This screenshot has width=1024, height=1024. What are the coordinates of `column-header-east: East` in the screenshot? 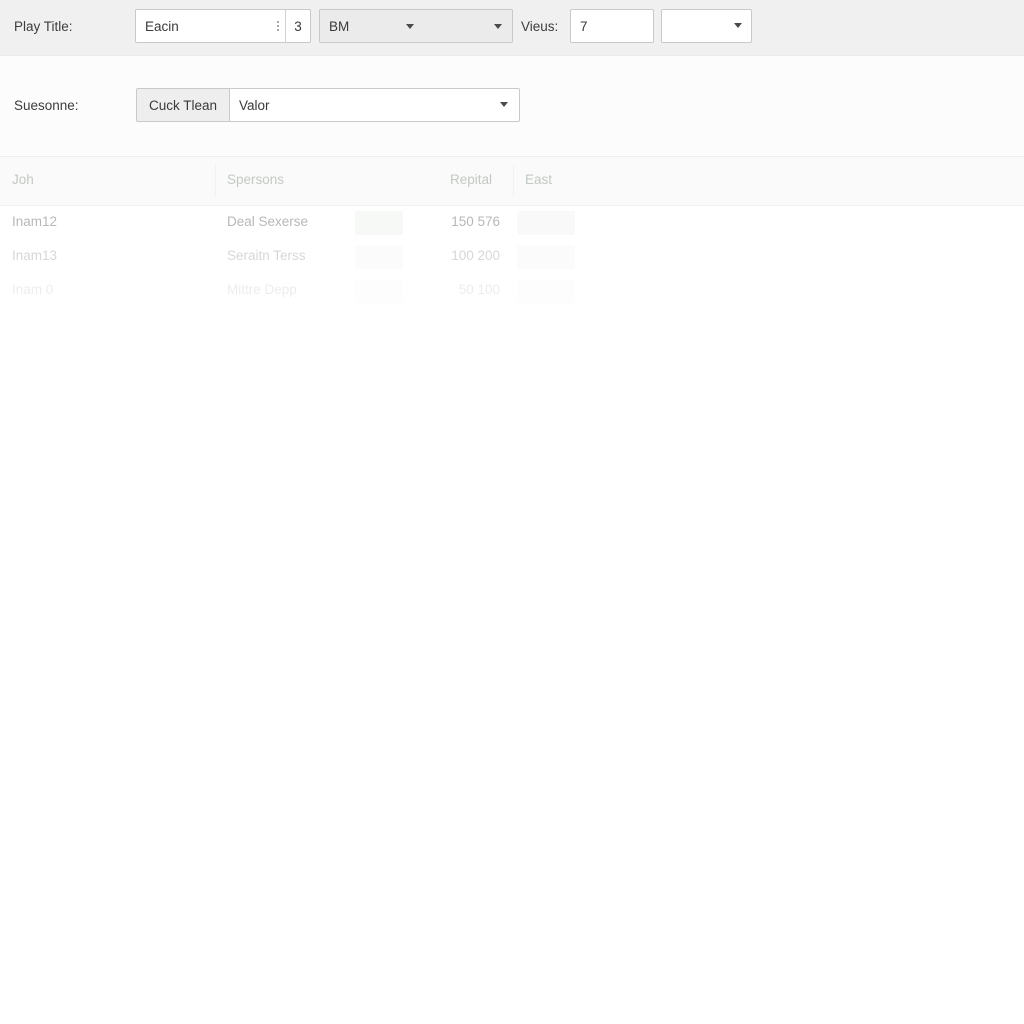 It's located at (538, 179).